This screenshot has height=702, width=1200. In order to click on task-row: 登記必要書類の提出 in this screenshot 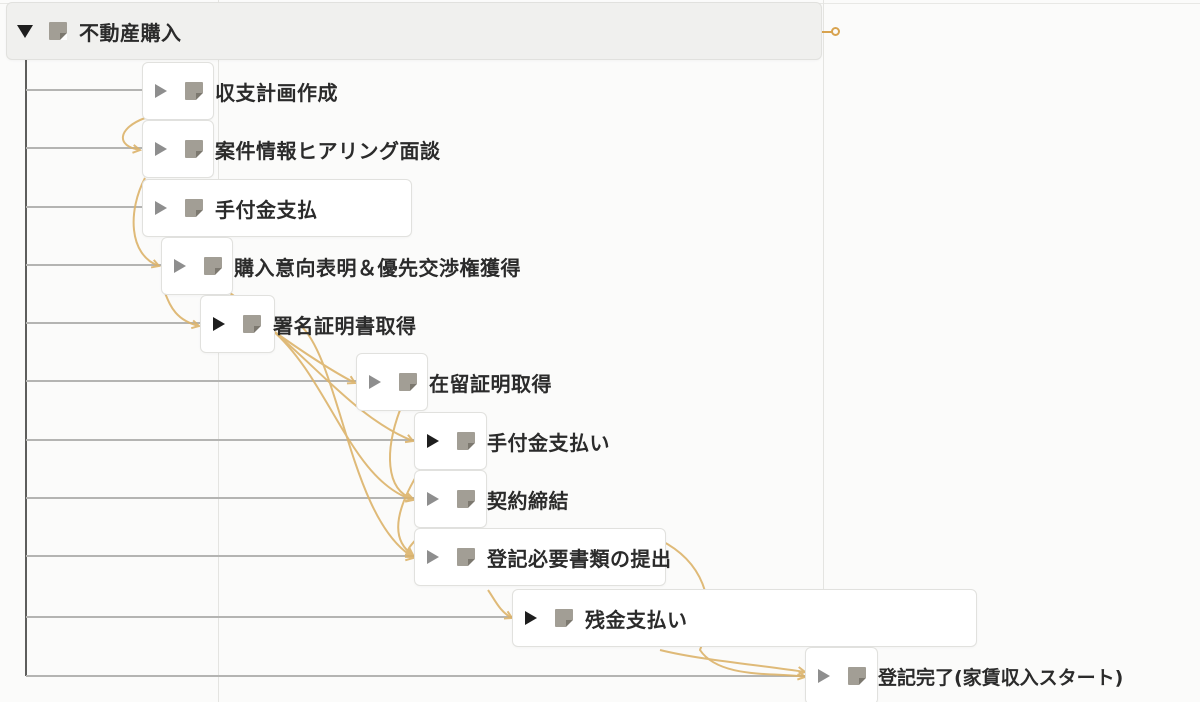, I will do `click(542, 557)`.